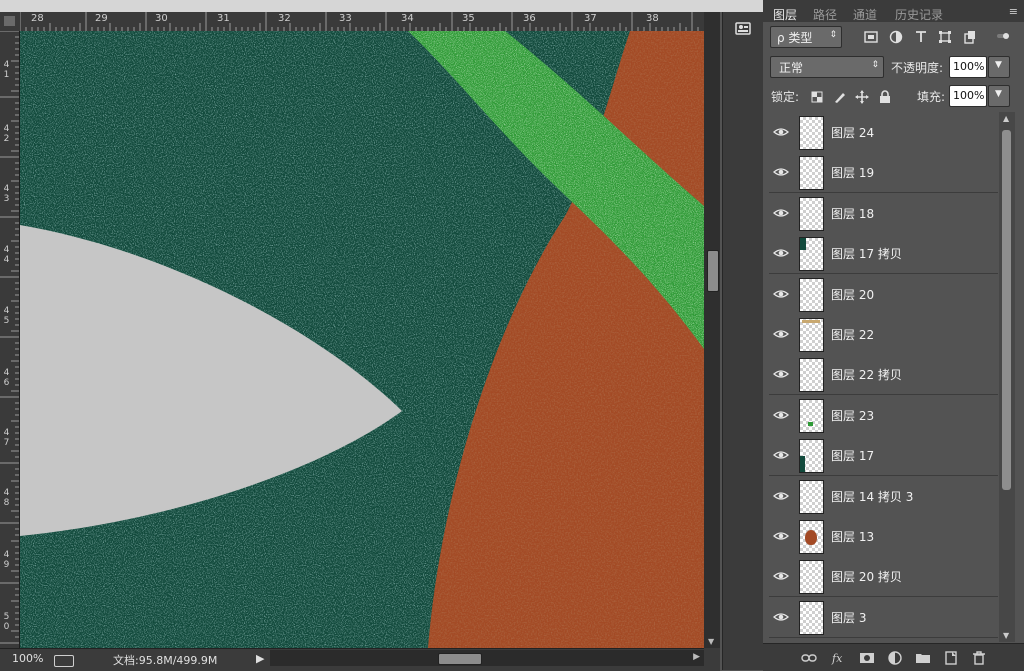  What do you see at coordinates (865, 14) in the screenshot?
I see `tab-channels: 通道` at bounding box center [865, 14].